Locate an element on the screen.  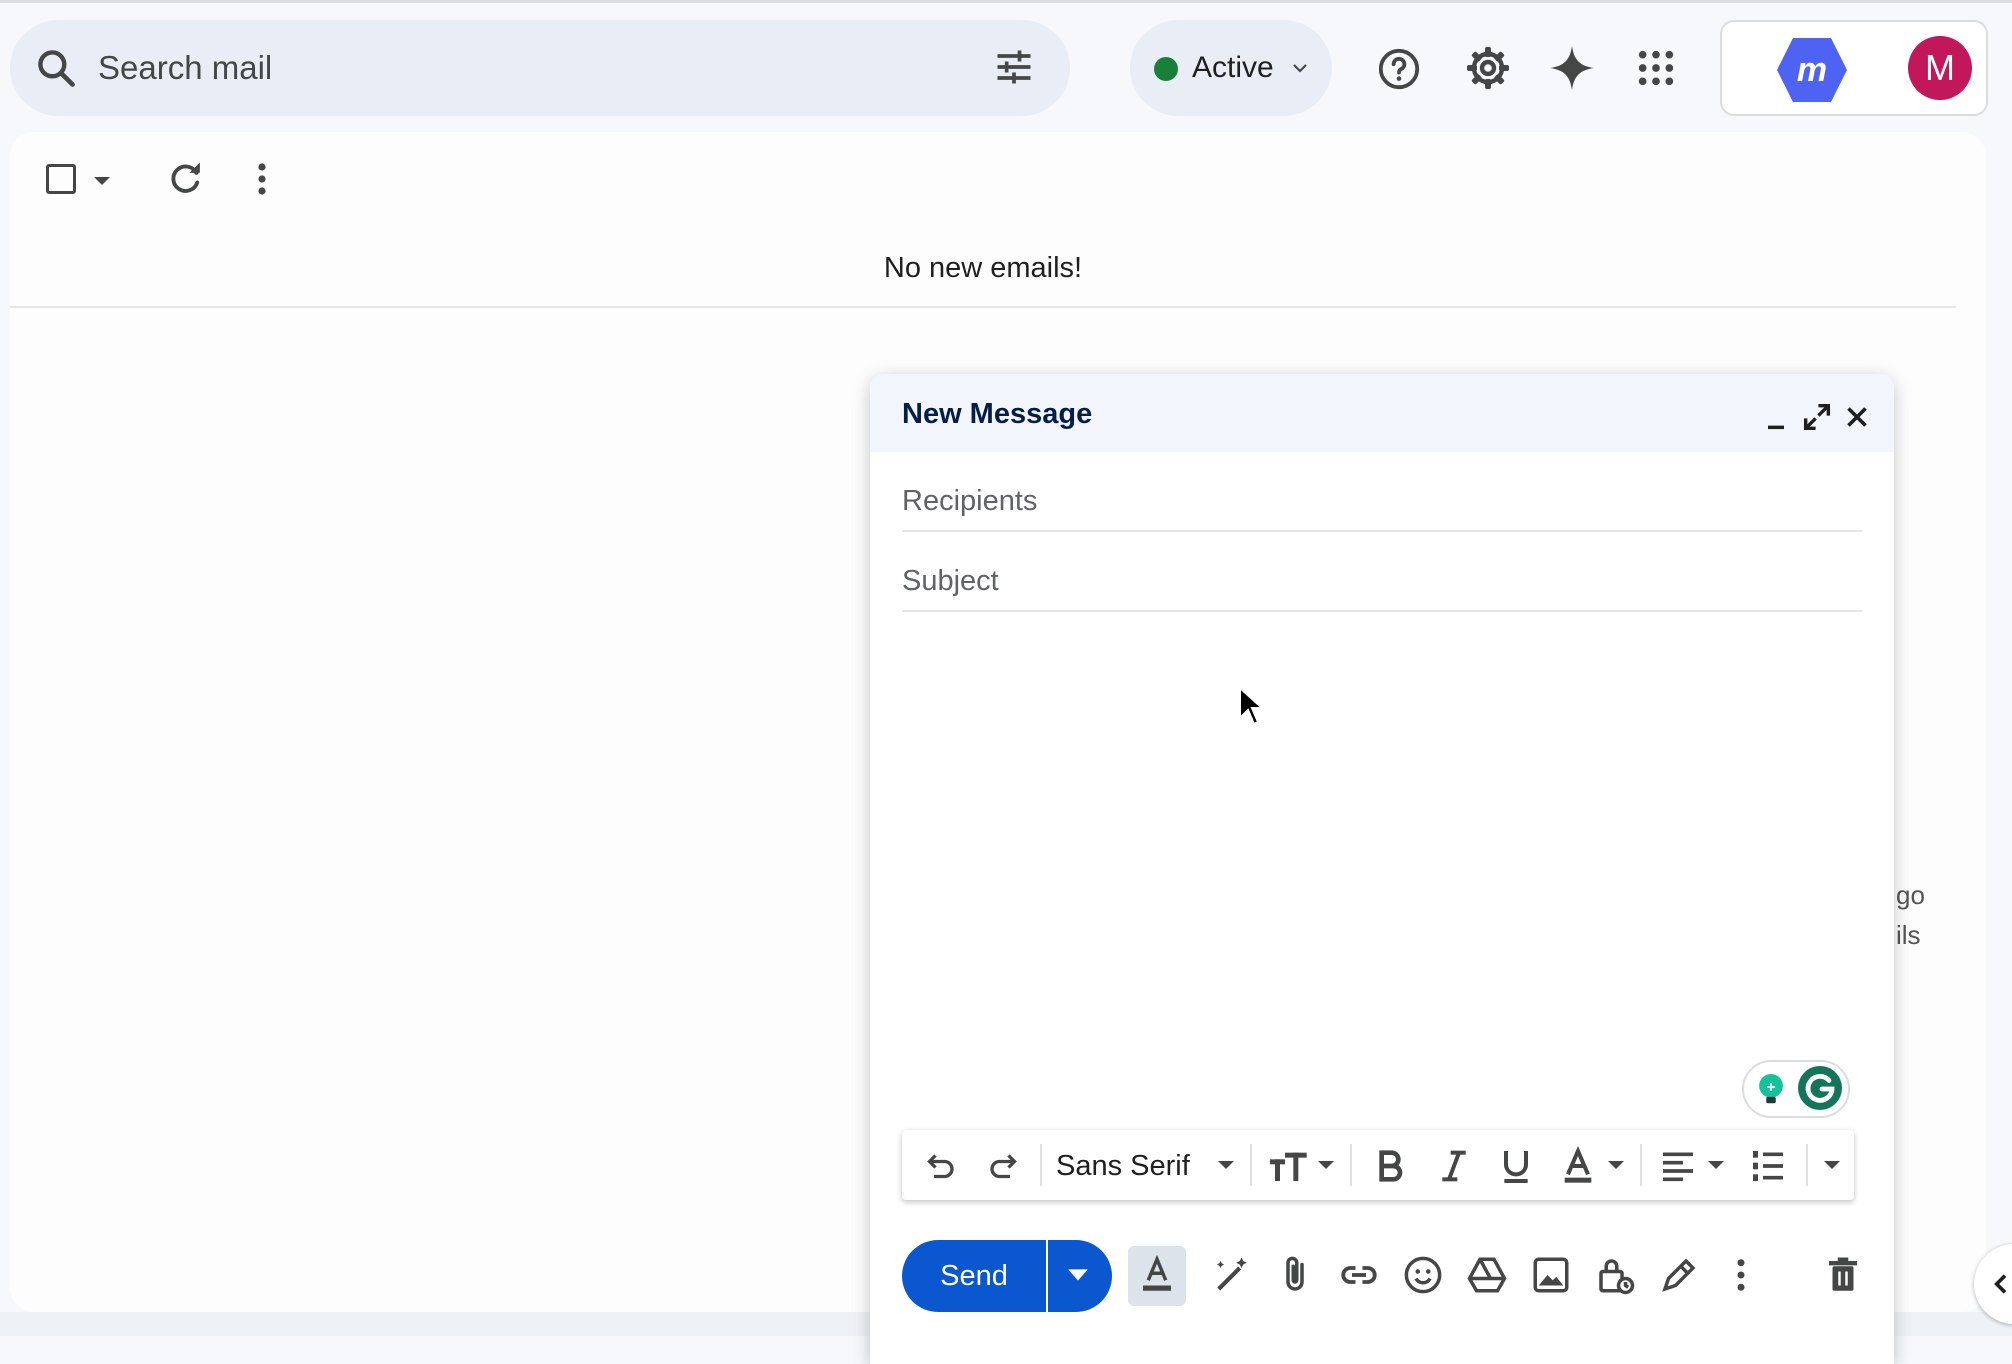
photo-icon is located at coordinates (1551, 1275).